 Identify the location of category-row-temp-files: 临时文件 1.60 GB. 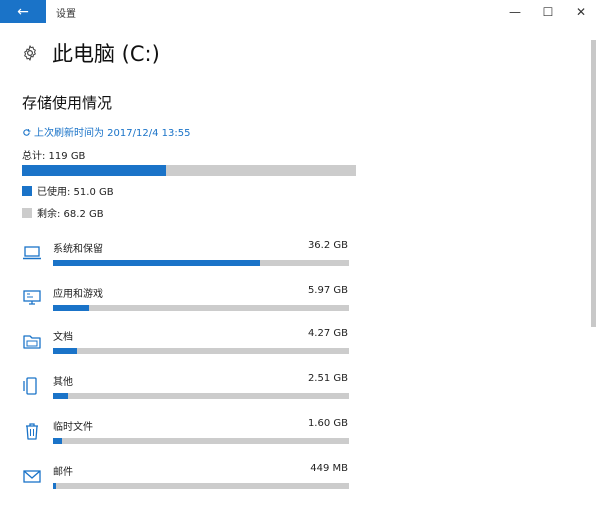
(180, 438).